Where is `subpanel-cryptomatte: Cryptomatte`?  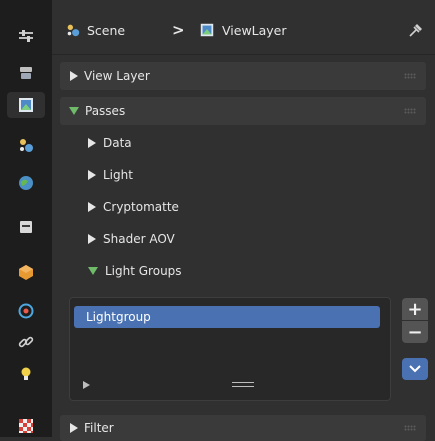 subpanel-cryptomatte: Cryptomatte is located at coordinates (133, 207).